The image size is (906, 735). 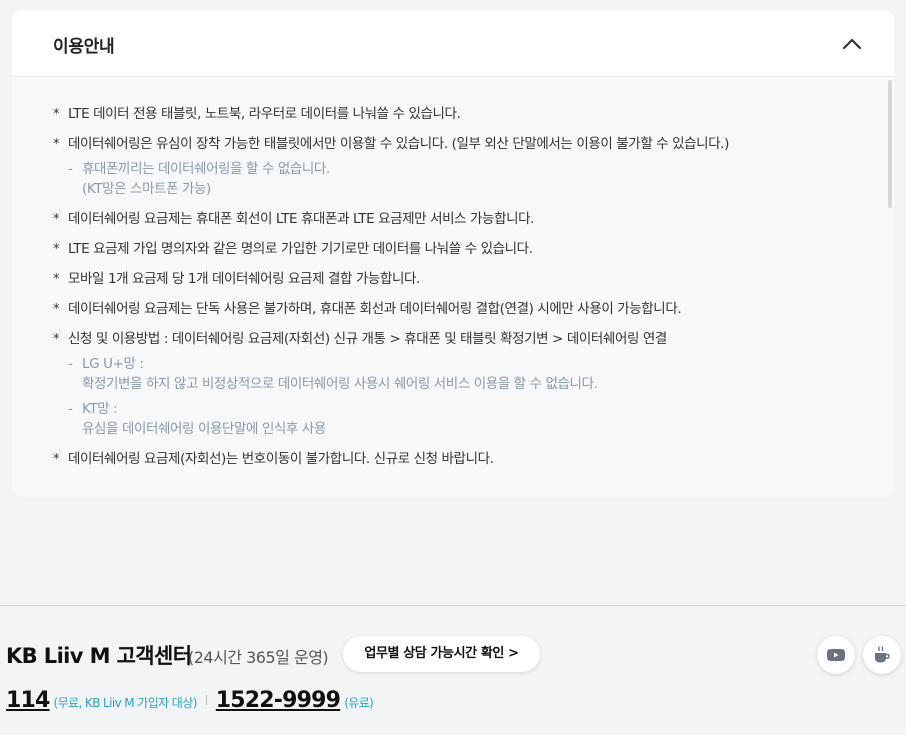 What do you see at coordinates (258, 657) in the screenshot?
I see `customer-center-hours: (24시간 365일 운영)` at bounding box center [258, 657].